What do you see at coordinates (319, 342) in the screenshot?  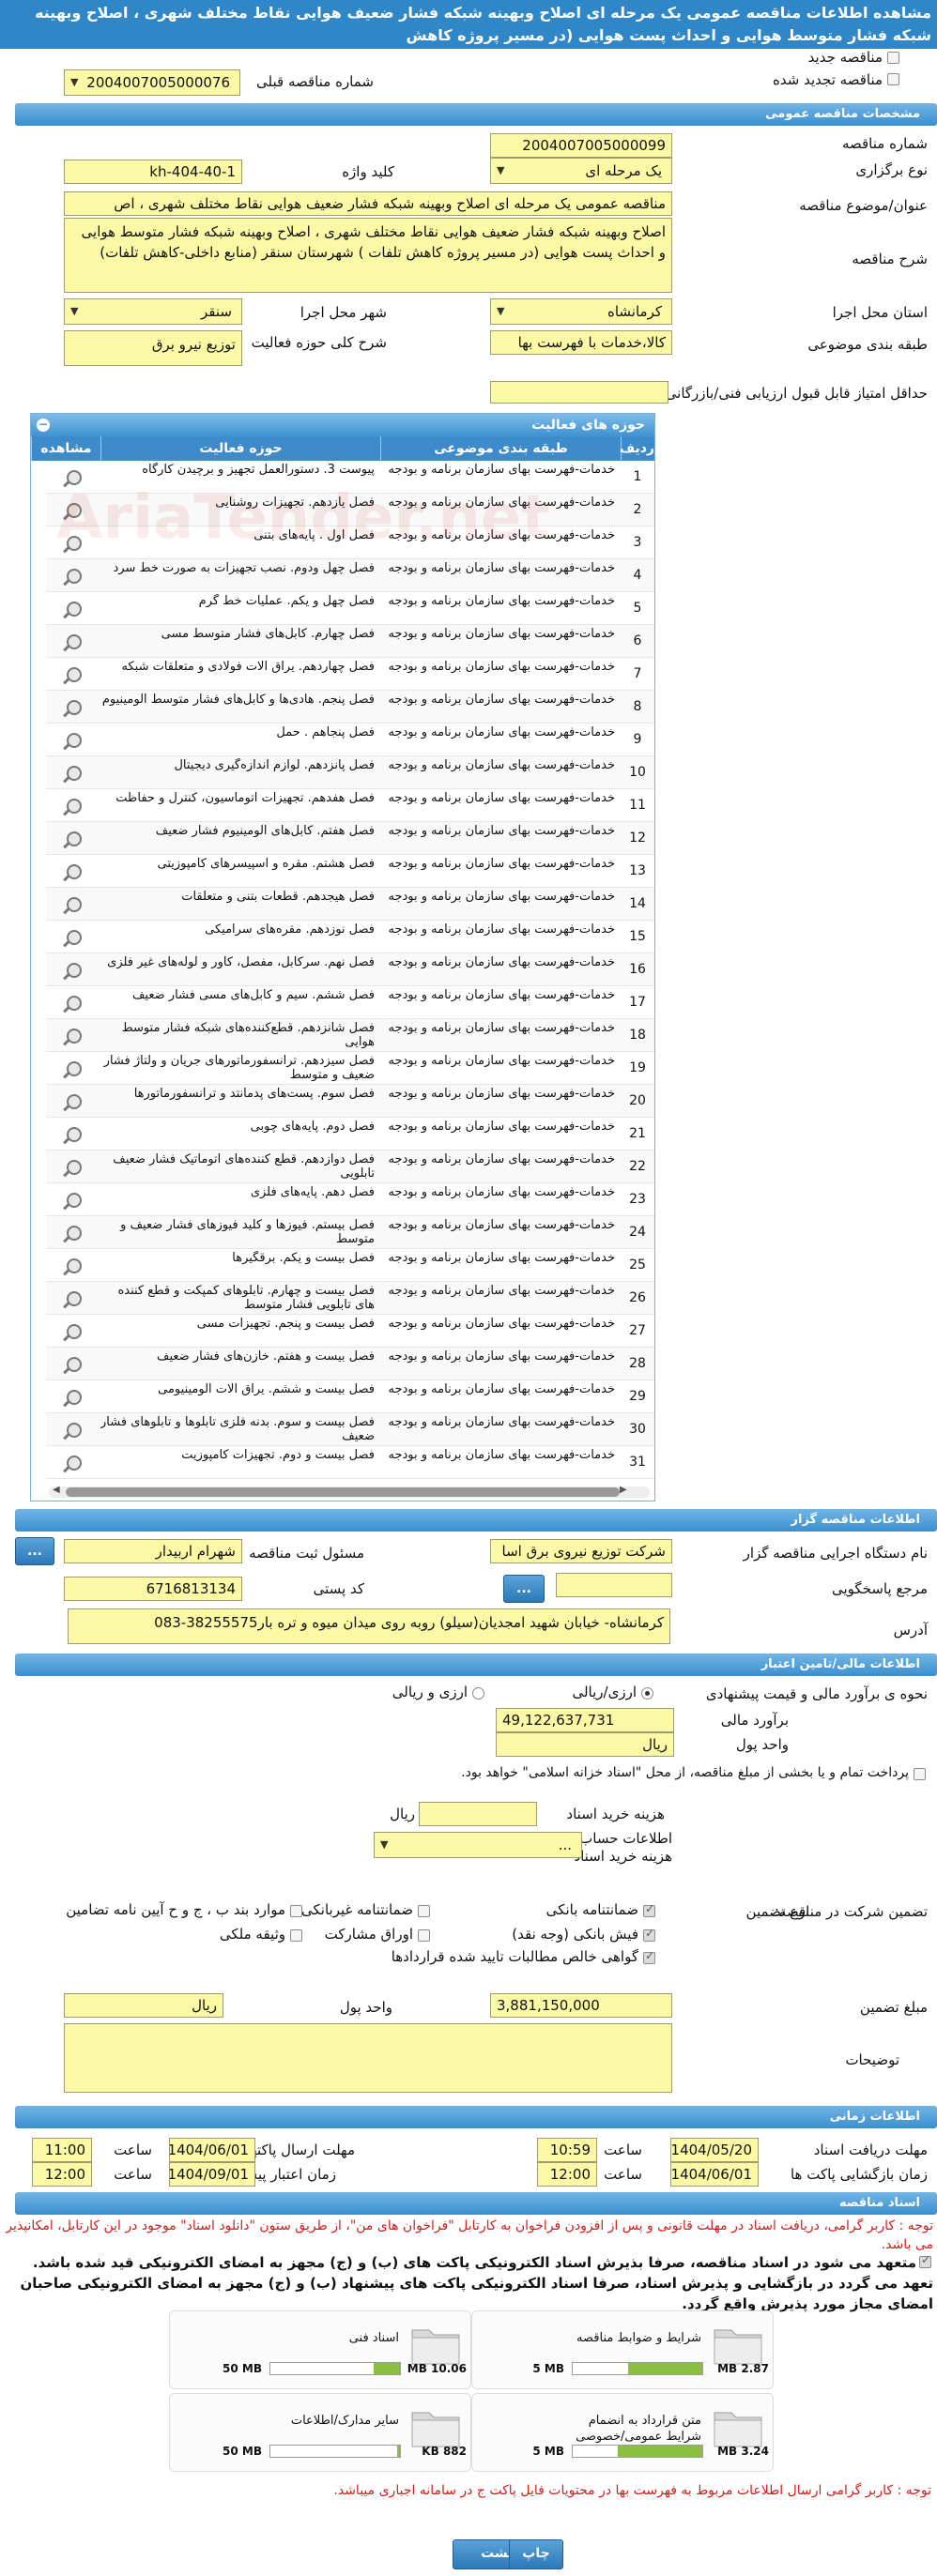 I see `scope-label: شرح کلی حوزه فعالیت` at bounding box center [319, 342].